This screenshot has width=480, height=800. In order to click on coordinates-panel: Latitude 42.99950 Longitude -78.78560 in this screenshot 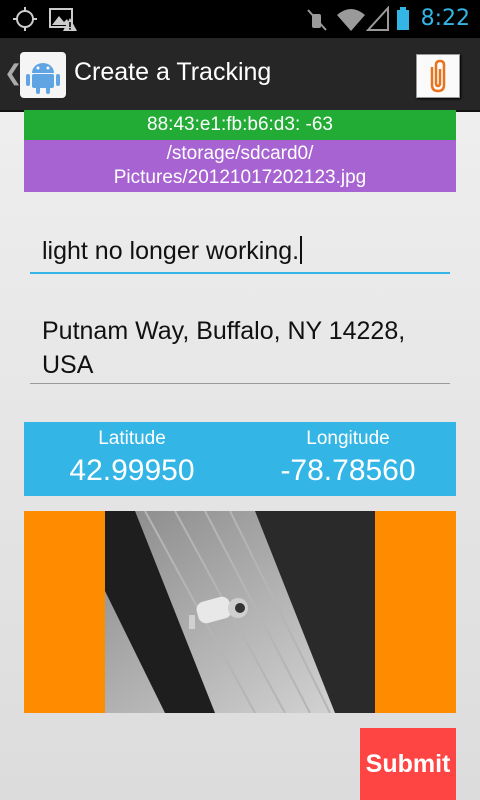, I will do `click(240, 459)`.